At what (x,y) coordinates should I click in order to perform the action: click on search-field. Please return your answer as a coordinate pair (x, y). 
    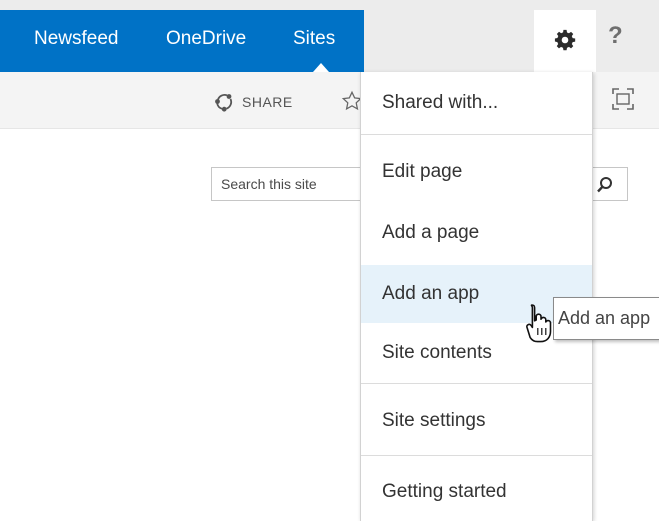
    Looking at the image, I should click on (291, 184).